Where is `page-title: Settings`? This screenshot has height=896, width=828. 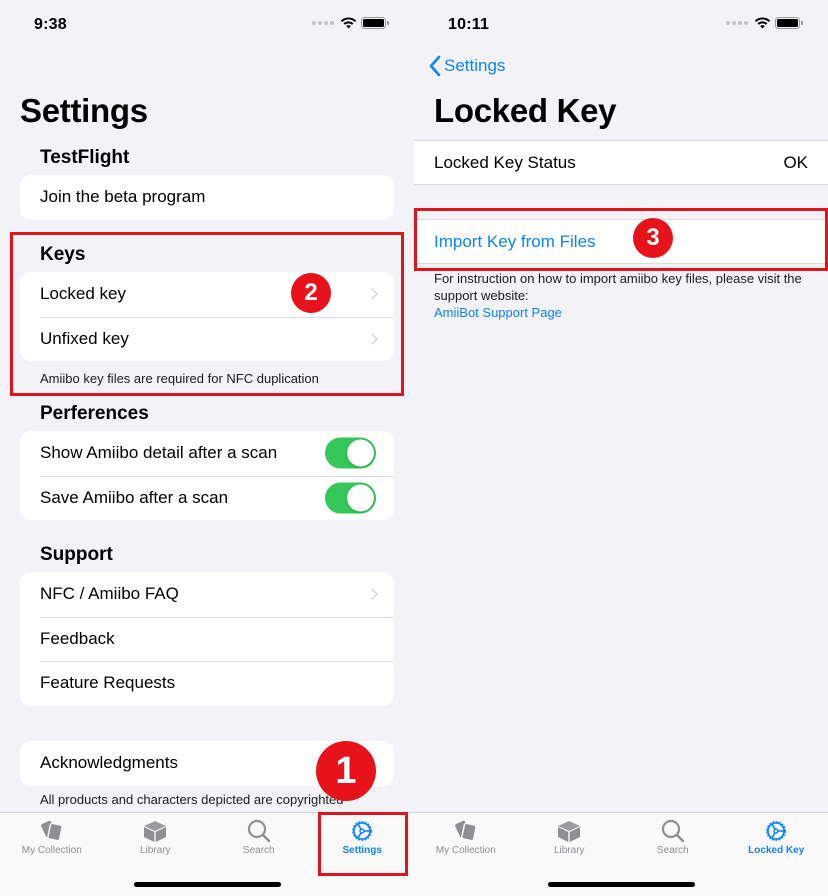
page-title: Settings is located at coordinates (84, 110).